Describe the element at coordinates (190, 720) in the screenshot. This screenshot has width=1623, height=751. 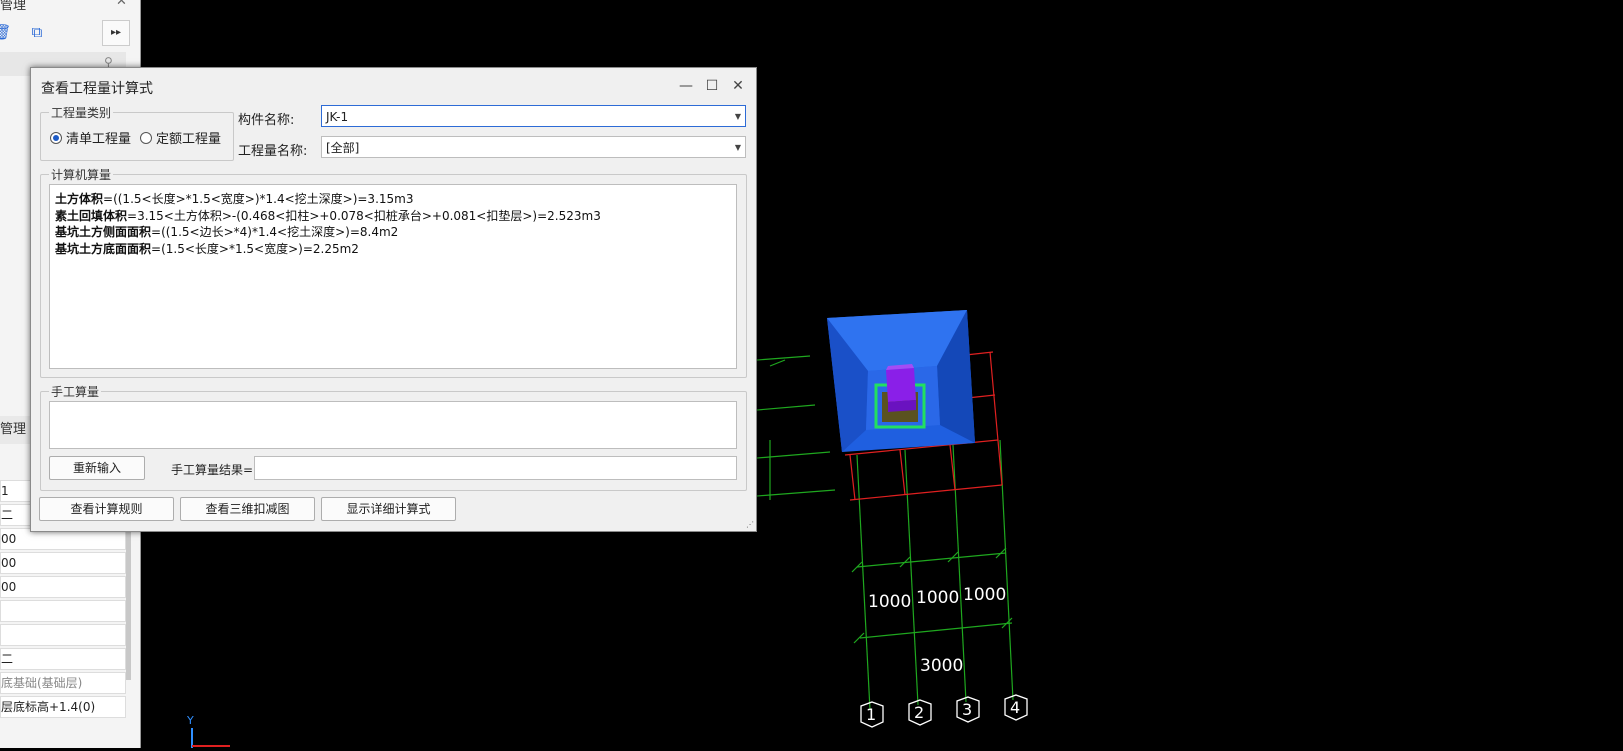
I see `axis-y-label: Y` at that location.